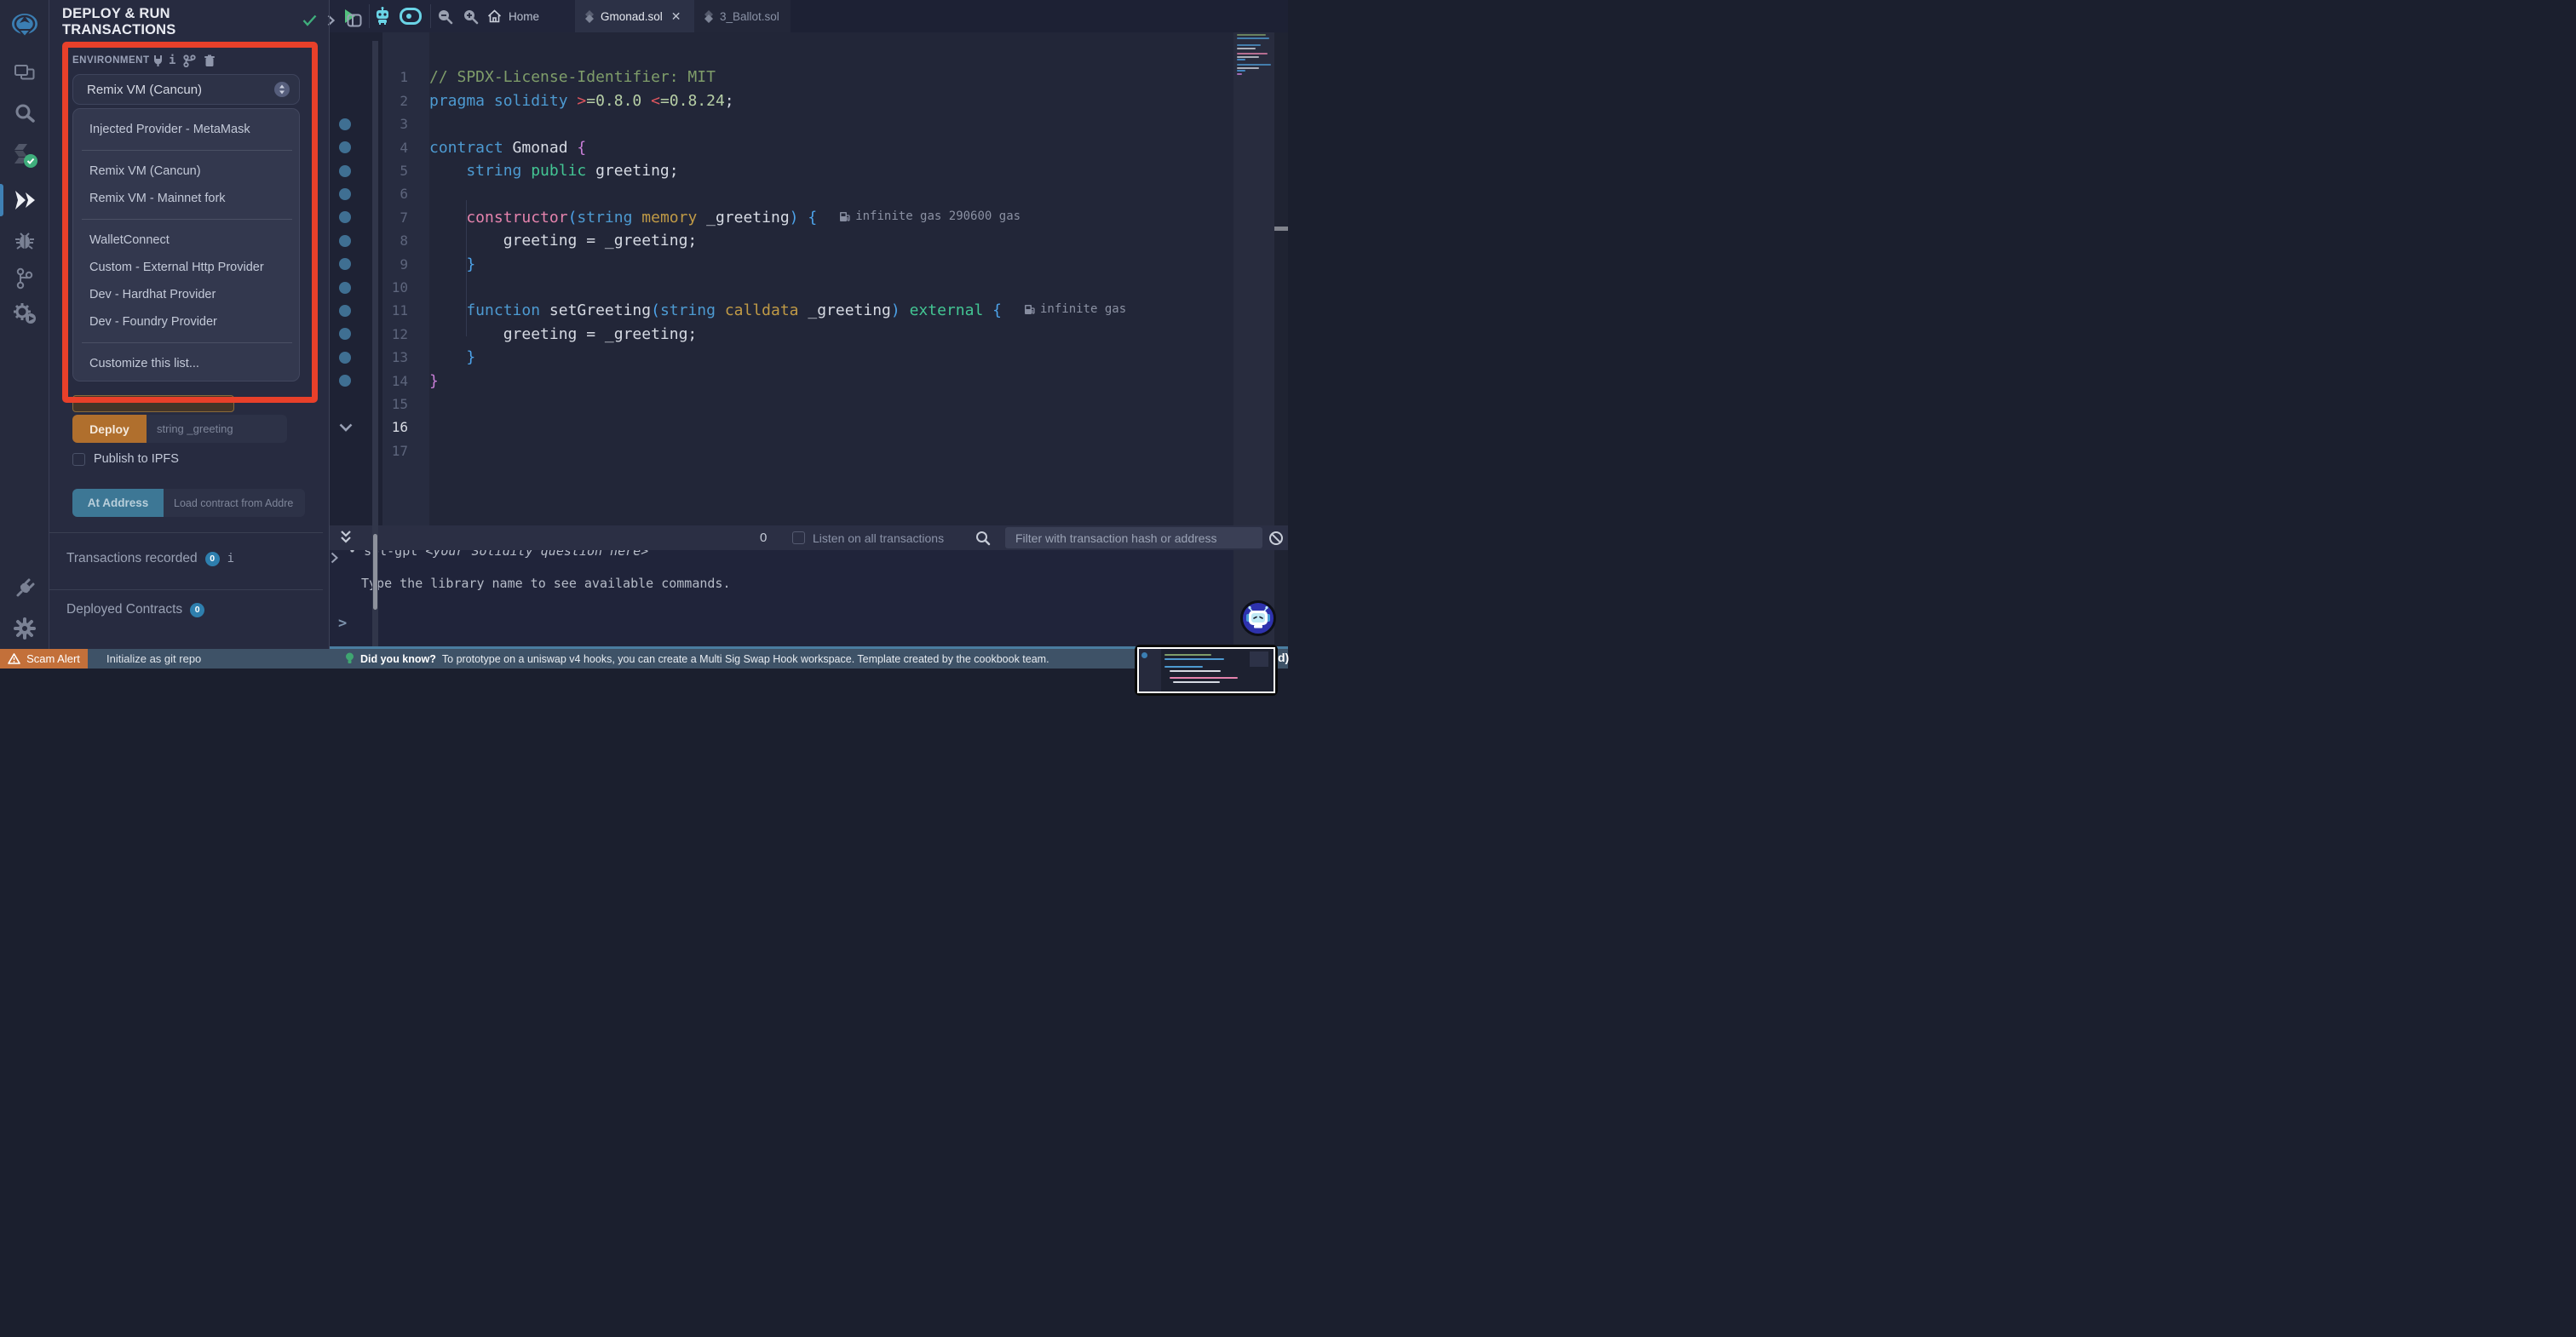 The height and width of the screenshot is (1337, 2576). Describe the element at coordinates (44, 659) in the screenshot. I see `scam-alert-badge: Scam Alert` at that location.